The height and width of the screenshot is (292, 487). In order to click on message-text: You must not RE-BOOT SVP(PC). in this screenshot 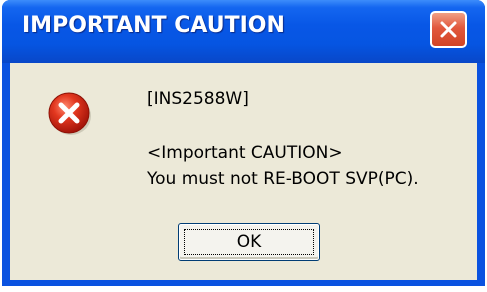, I will do `click(283, 179)`.